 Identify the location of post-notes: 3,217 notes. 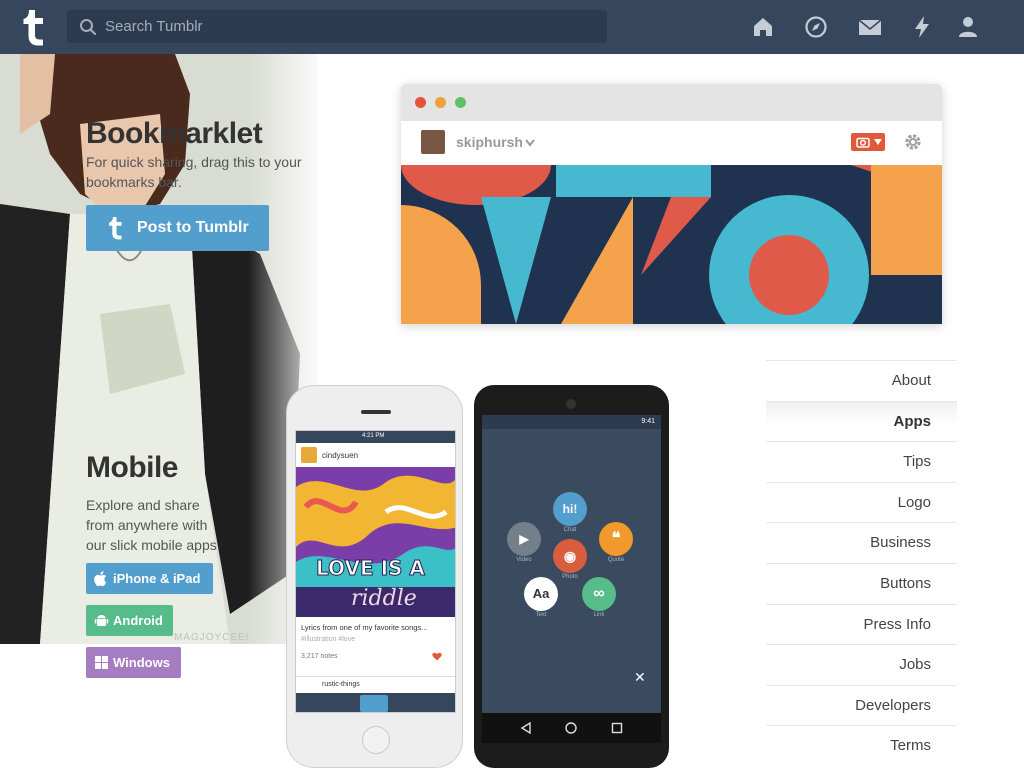
(319, 656).